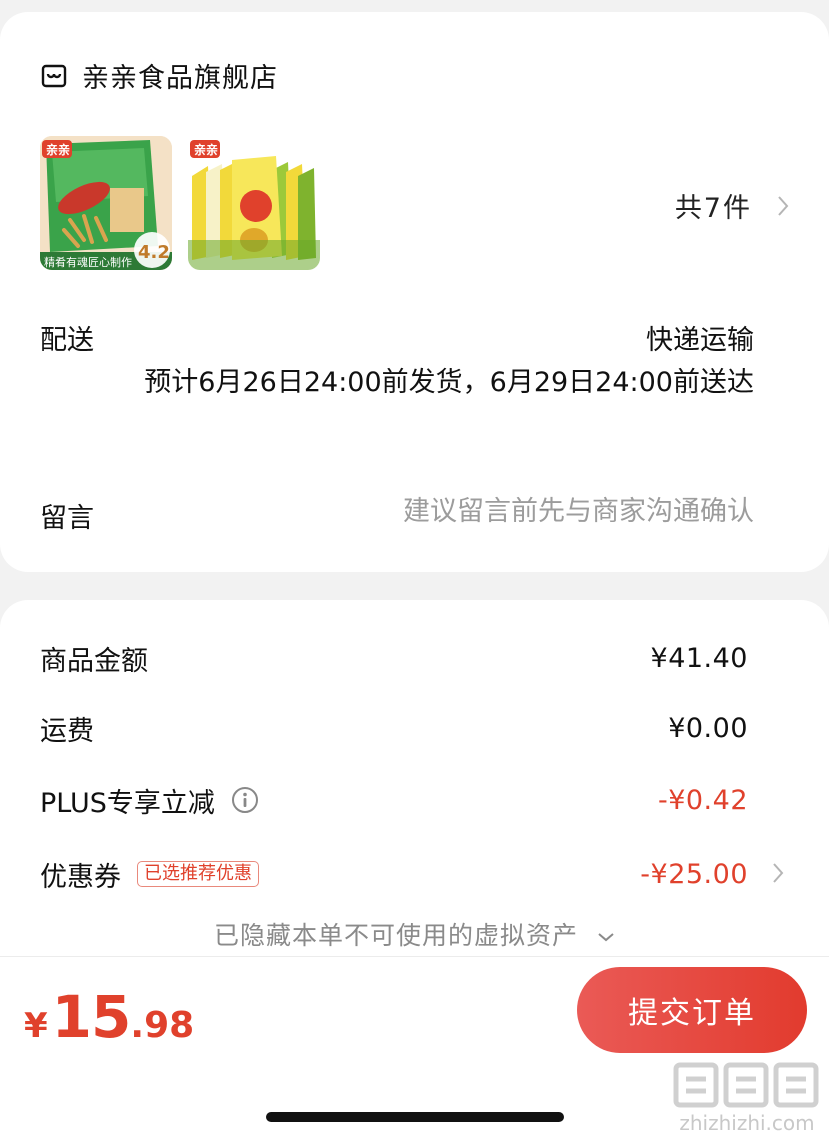 This screenshot has width=829, height=1141. Describe the element at coordinates (127, 803) in the screenshot. I see `plus-discount-label: PLUS专享立减` at that location.